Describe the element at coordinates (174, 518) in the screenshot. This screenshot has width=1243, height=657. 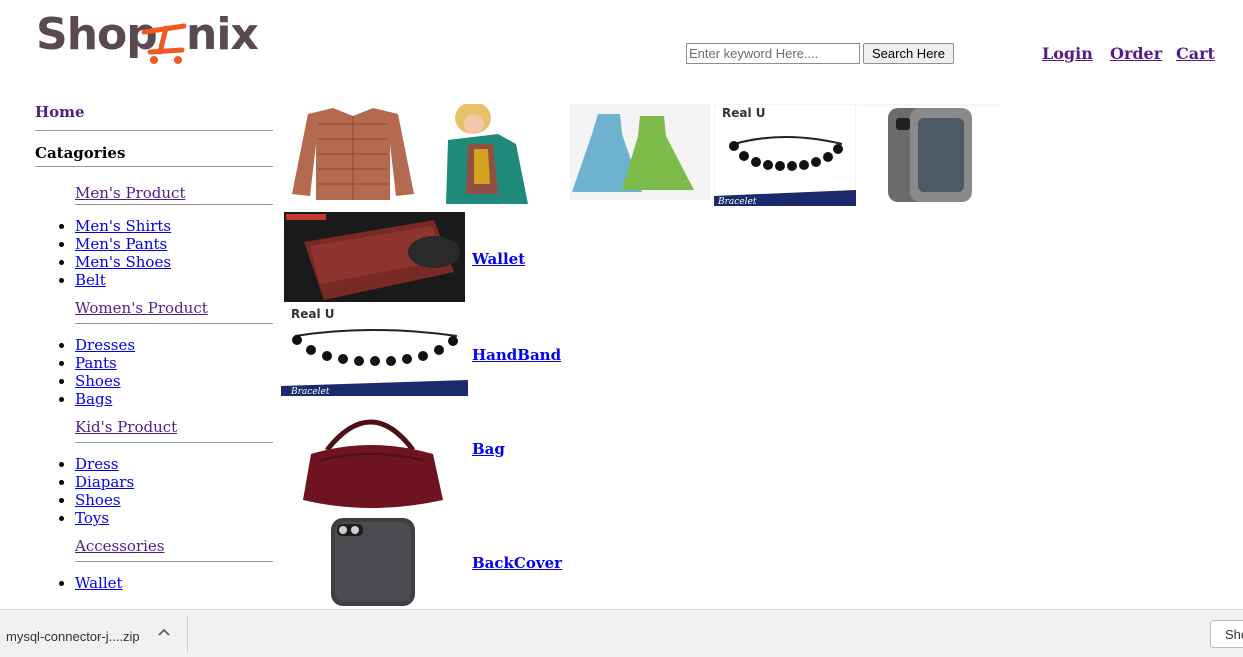
I see `list-item: Toys` at that location.